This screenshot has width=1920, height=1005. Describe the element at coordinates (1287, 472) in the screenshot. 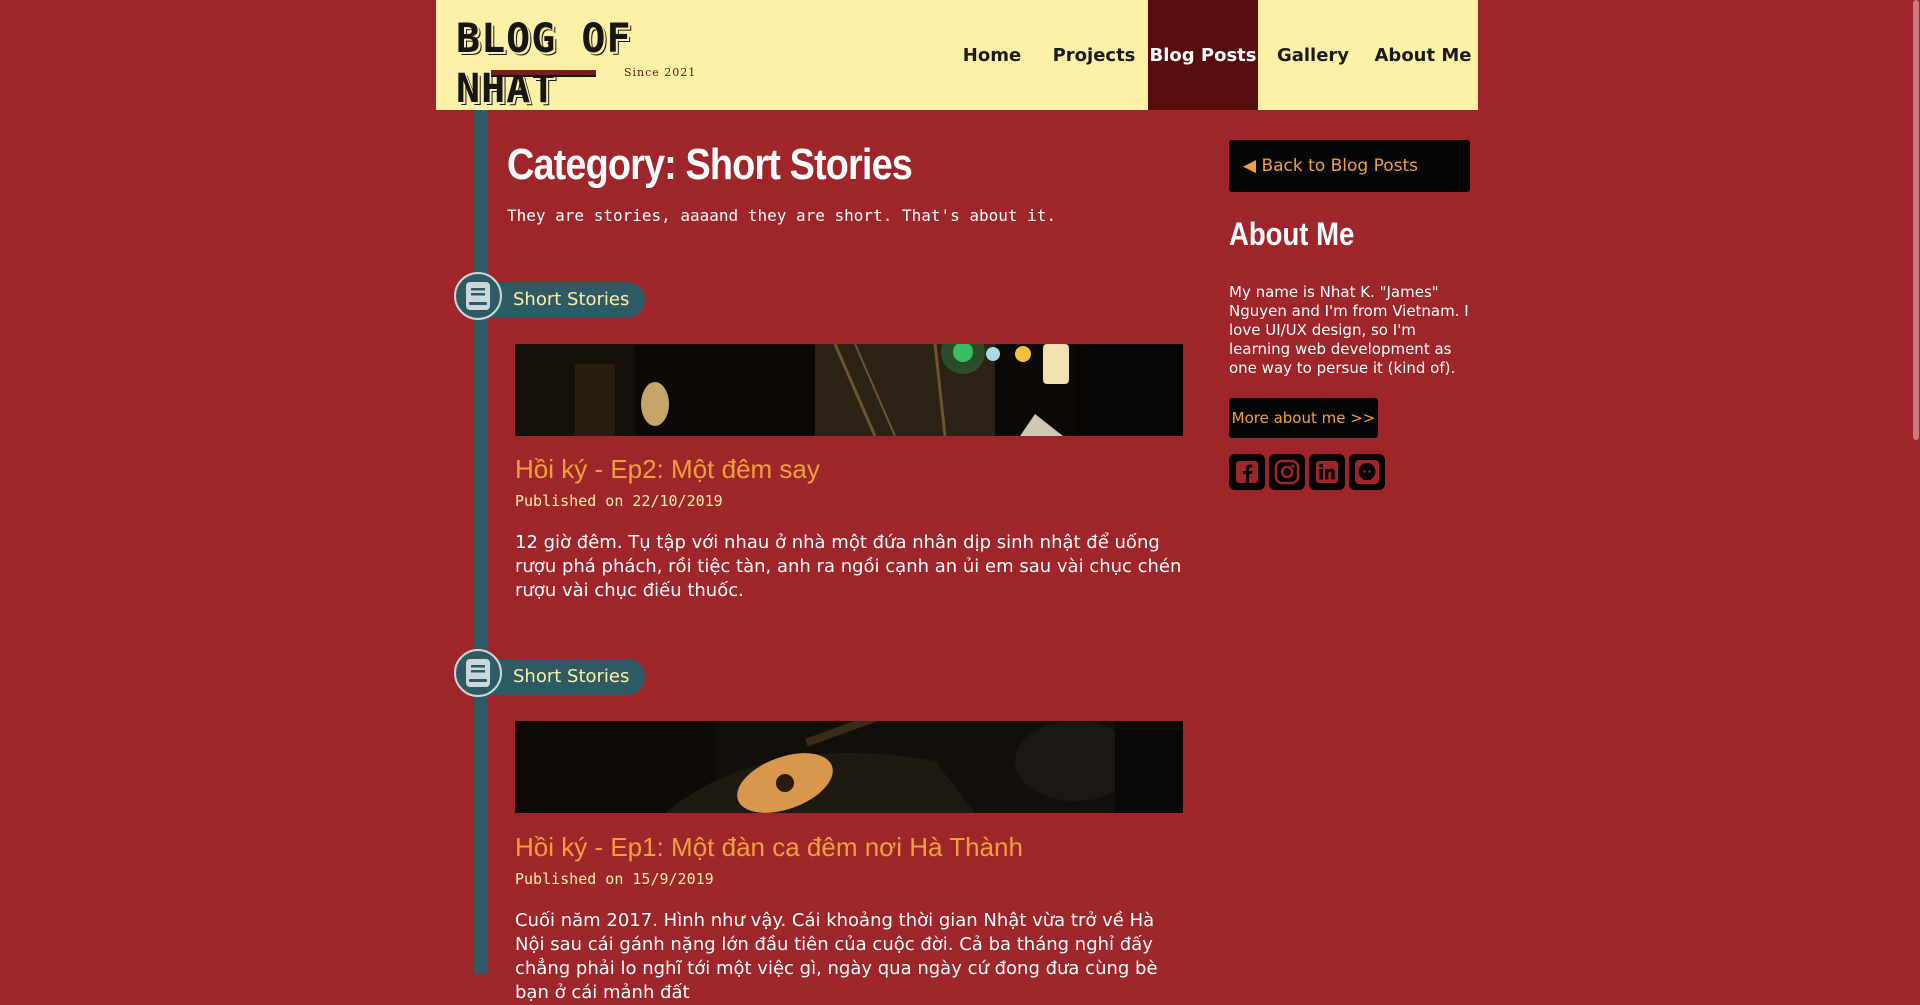

I see `instagram-icon` at that location.